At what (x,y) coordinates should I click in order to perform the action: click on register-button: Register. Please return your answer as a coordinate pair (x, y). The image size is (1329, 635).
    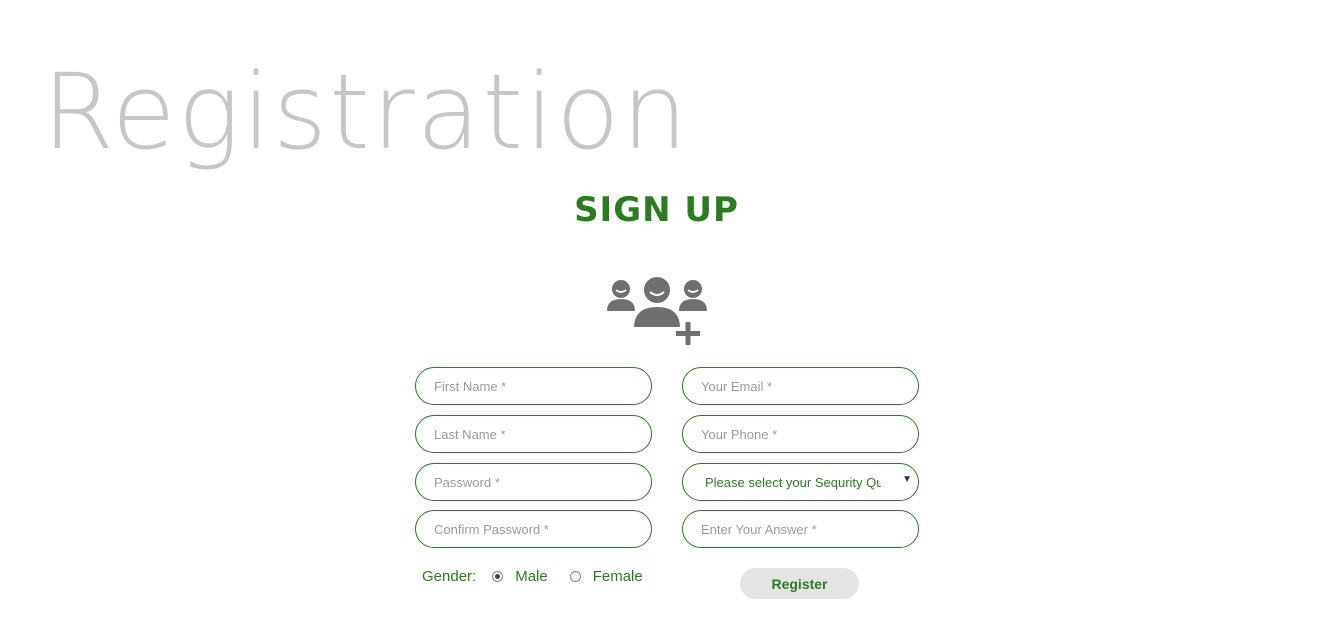
    Looking at the image, I should click on (799, 583).